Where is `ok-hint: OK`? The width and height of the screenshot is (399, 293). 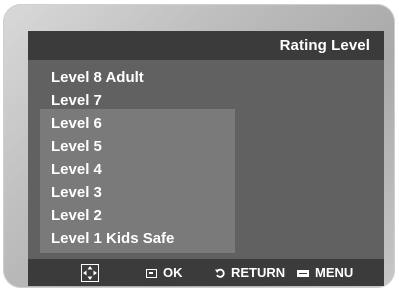 ok-hint: OK is located at coordinates (164, 273).